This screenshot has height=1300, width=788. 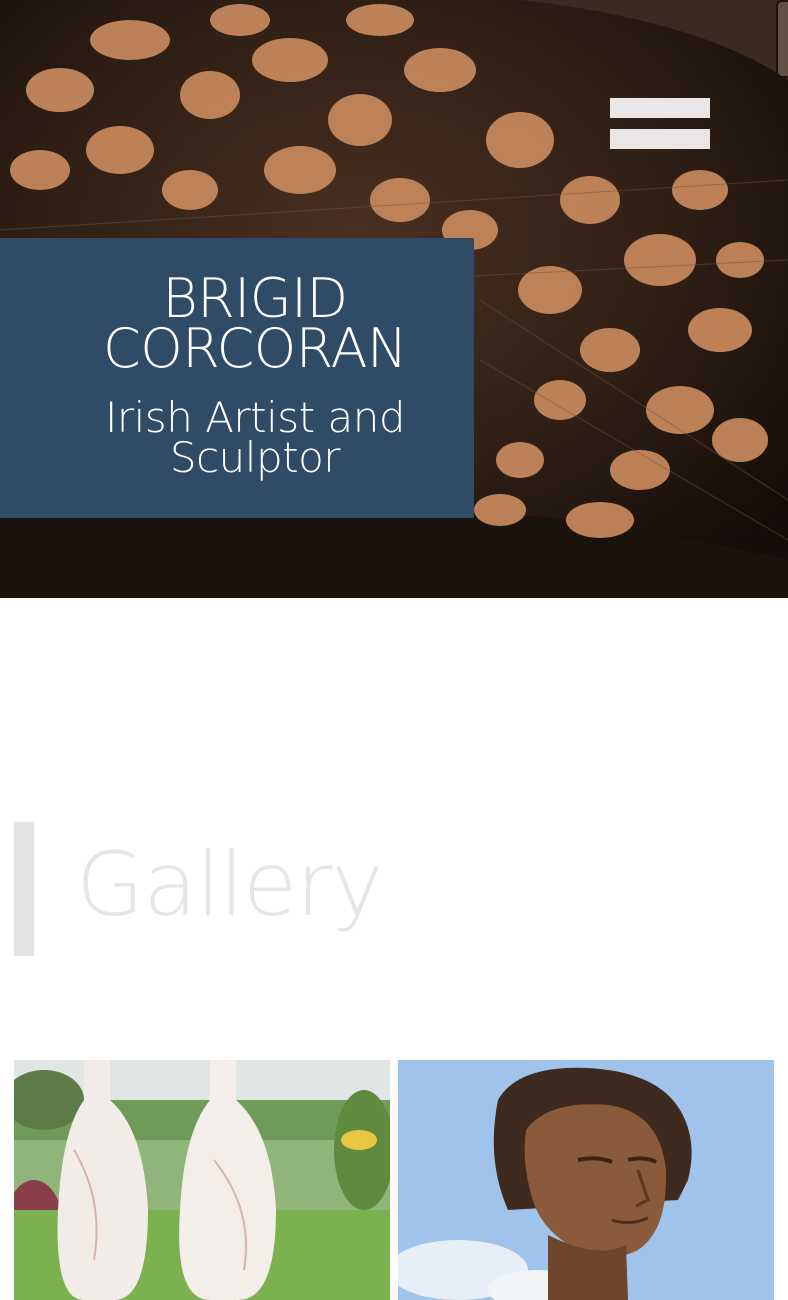 I want to click on site-tagline: Irish Artist and Sculptor, so click(x=255, y=437).